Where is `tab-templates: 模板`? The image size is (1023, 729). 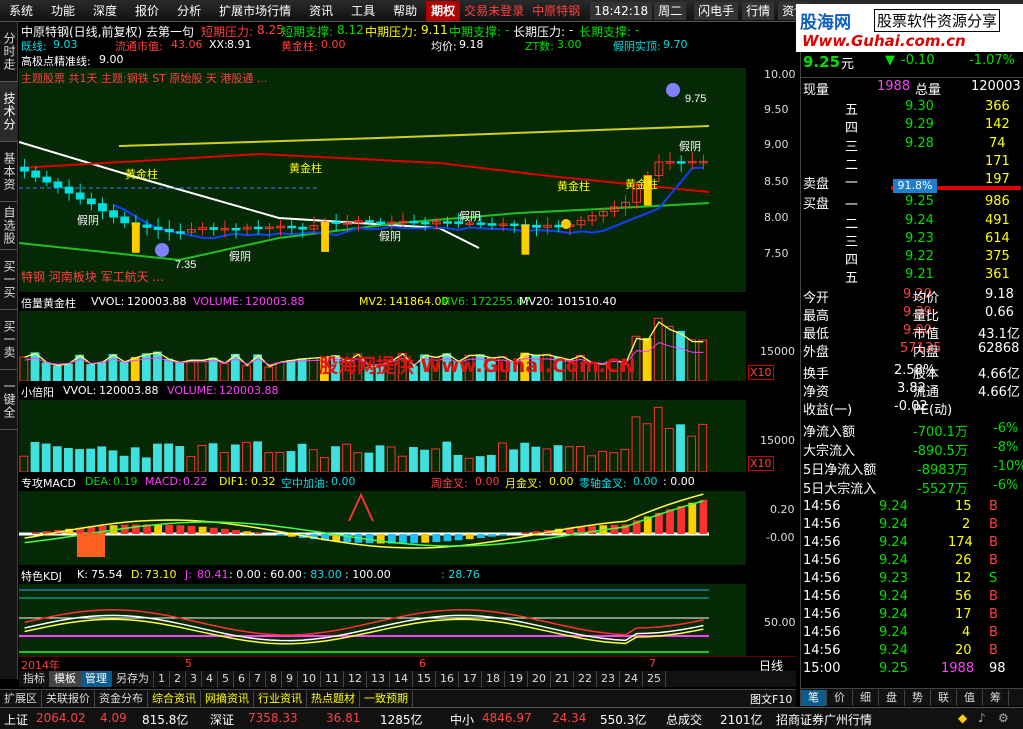
tab-templates: 模板 is located at coordinates (65, 679).